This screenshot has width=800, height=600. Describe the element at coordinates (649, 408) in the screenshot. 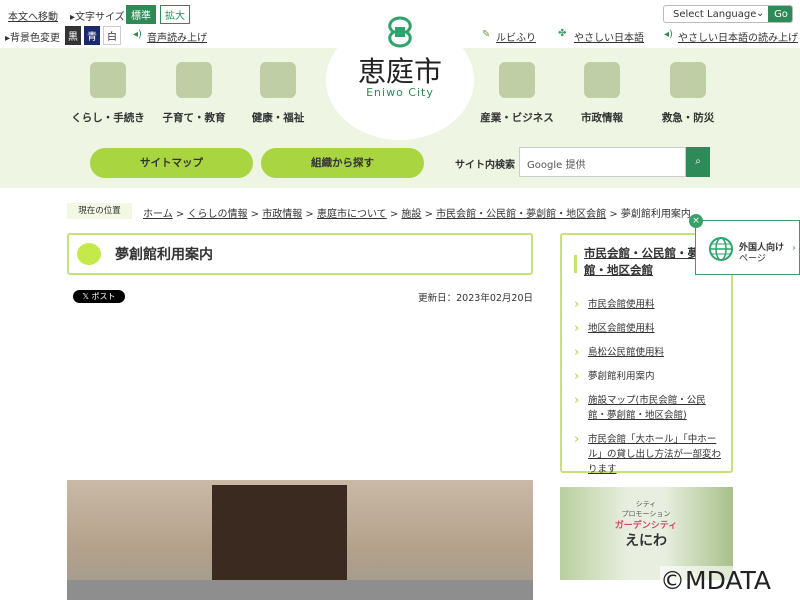

I see `sidebar-item: 施設マップ(市民会館・公民館・夢創館・地区会館)` at that location.